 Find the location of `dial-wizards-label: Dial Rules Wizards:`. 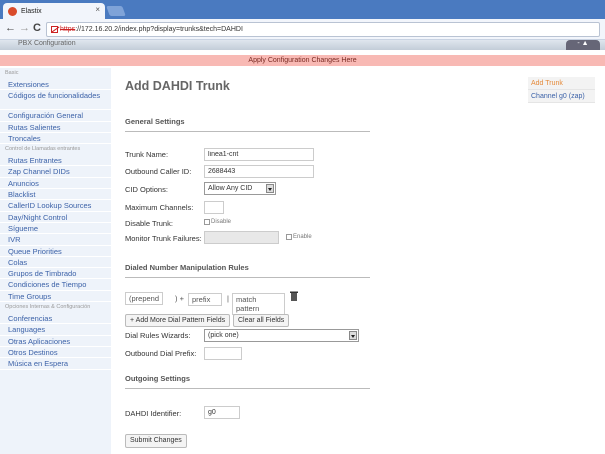

dial-wizards-label: Dial Rules Wizards: is located at coordinates (158, 335).